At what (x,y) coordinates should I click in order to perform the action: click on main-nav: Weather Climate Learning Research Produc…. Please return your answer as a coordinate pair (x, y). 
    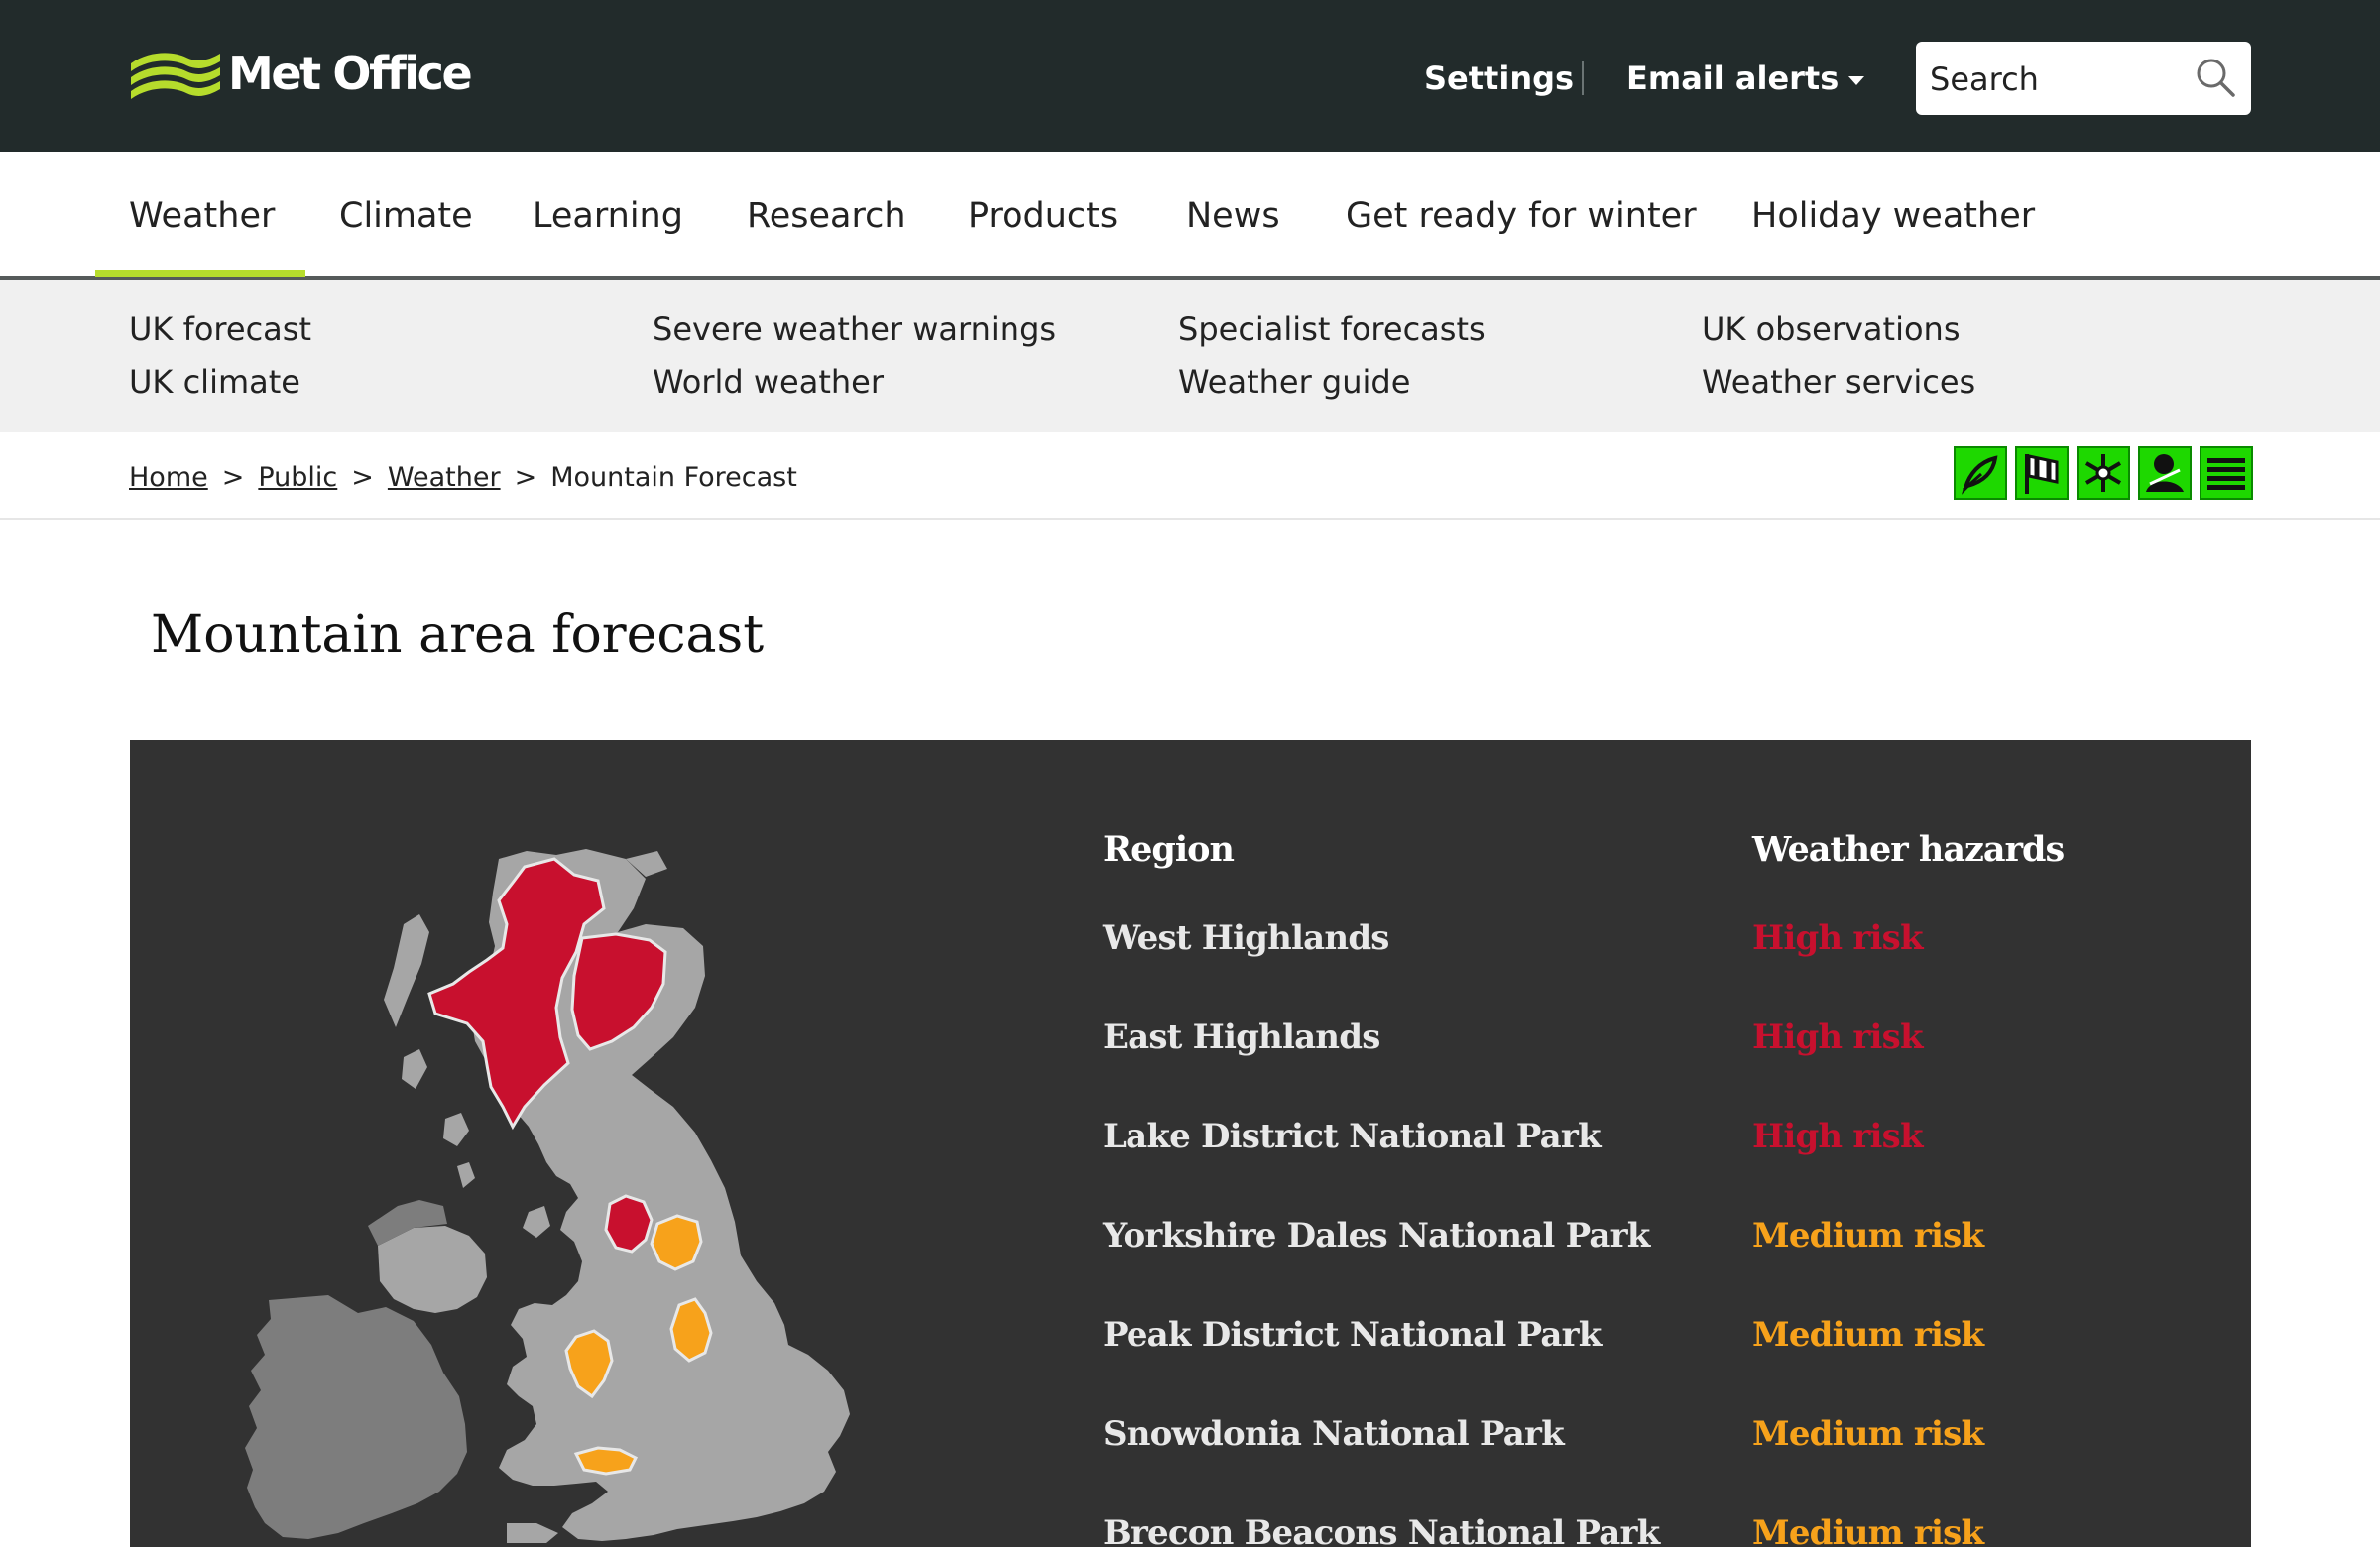
    Looking at the image, I should click on (1190, 216).